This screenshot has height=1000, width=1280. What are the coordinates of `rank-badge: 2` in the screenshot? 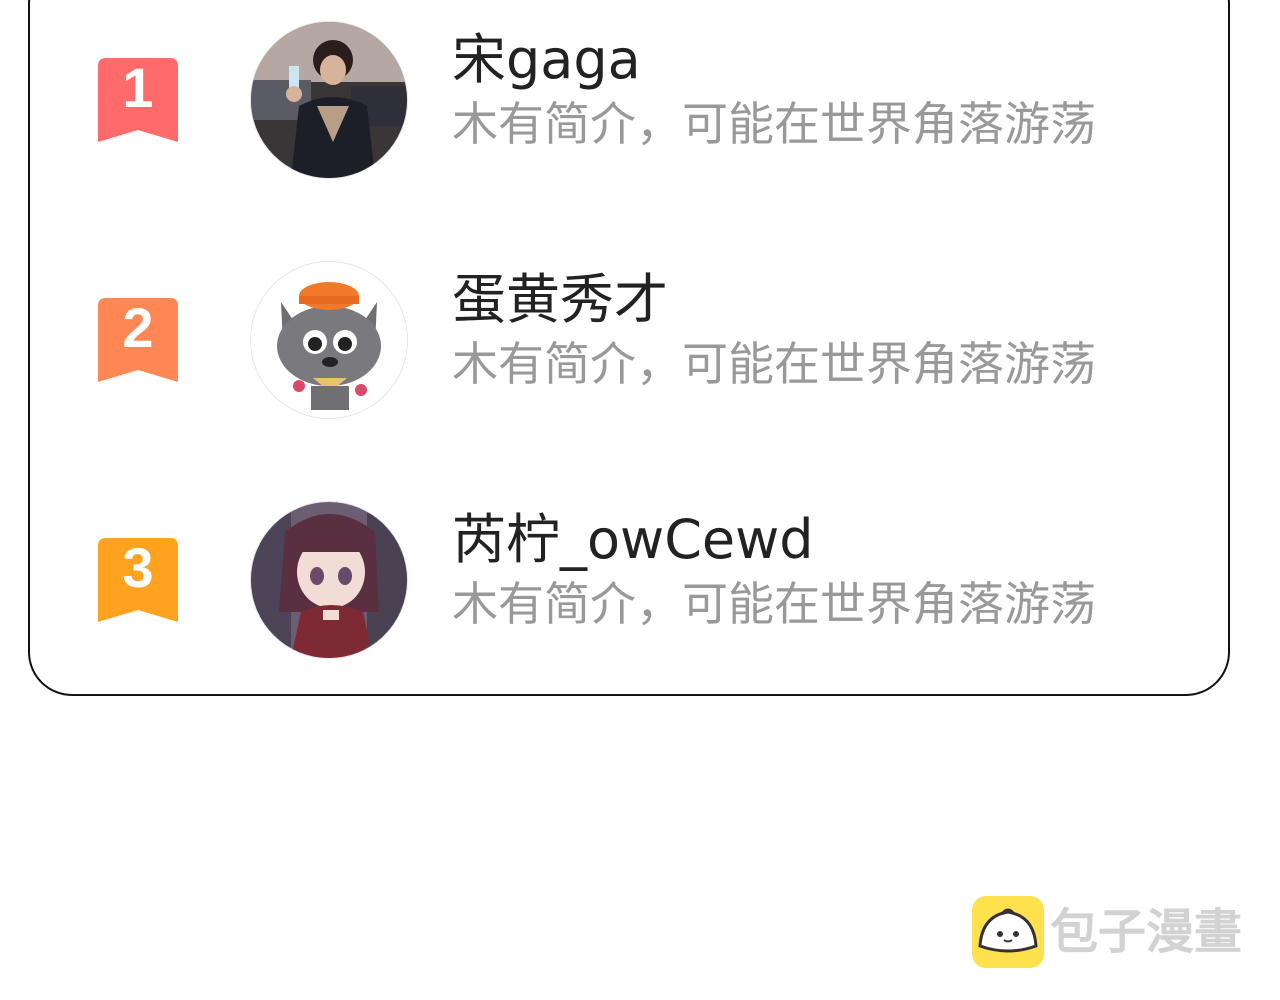 It's located at (138, 340).